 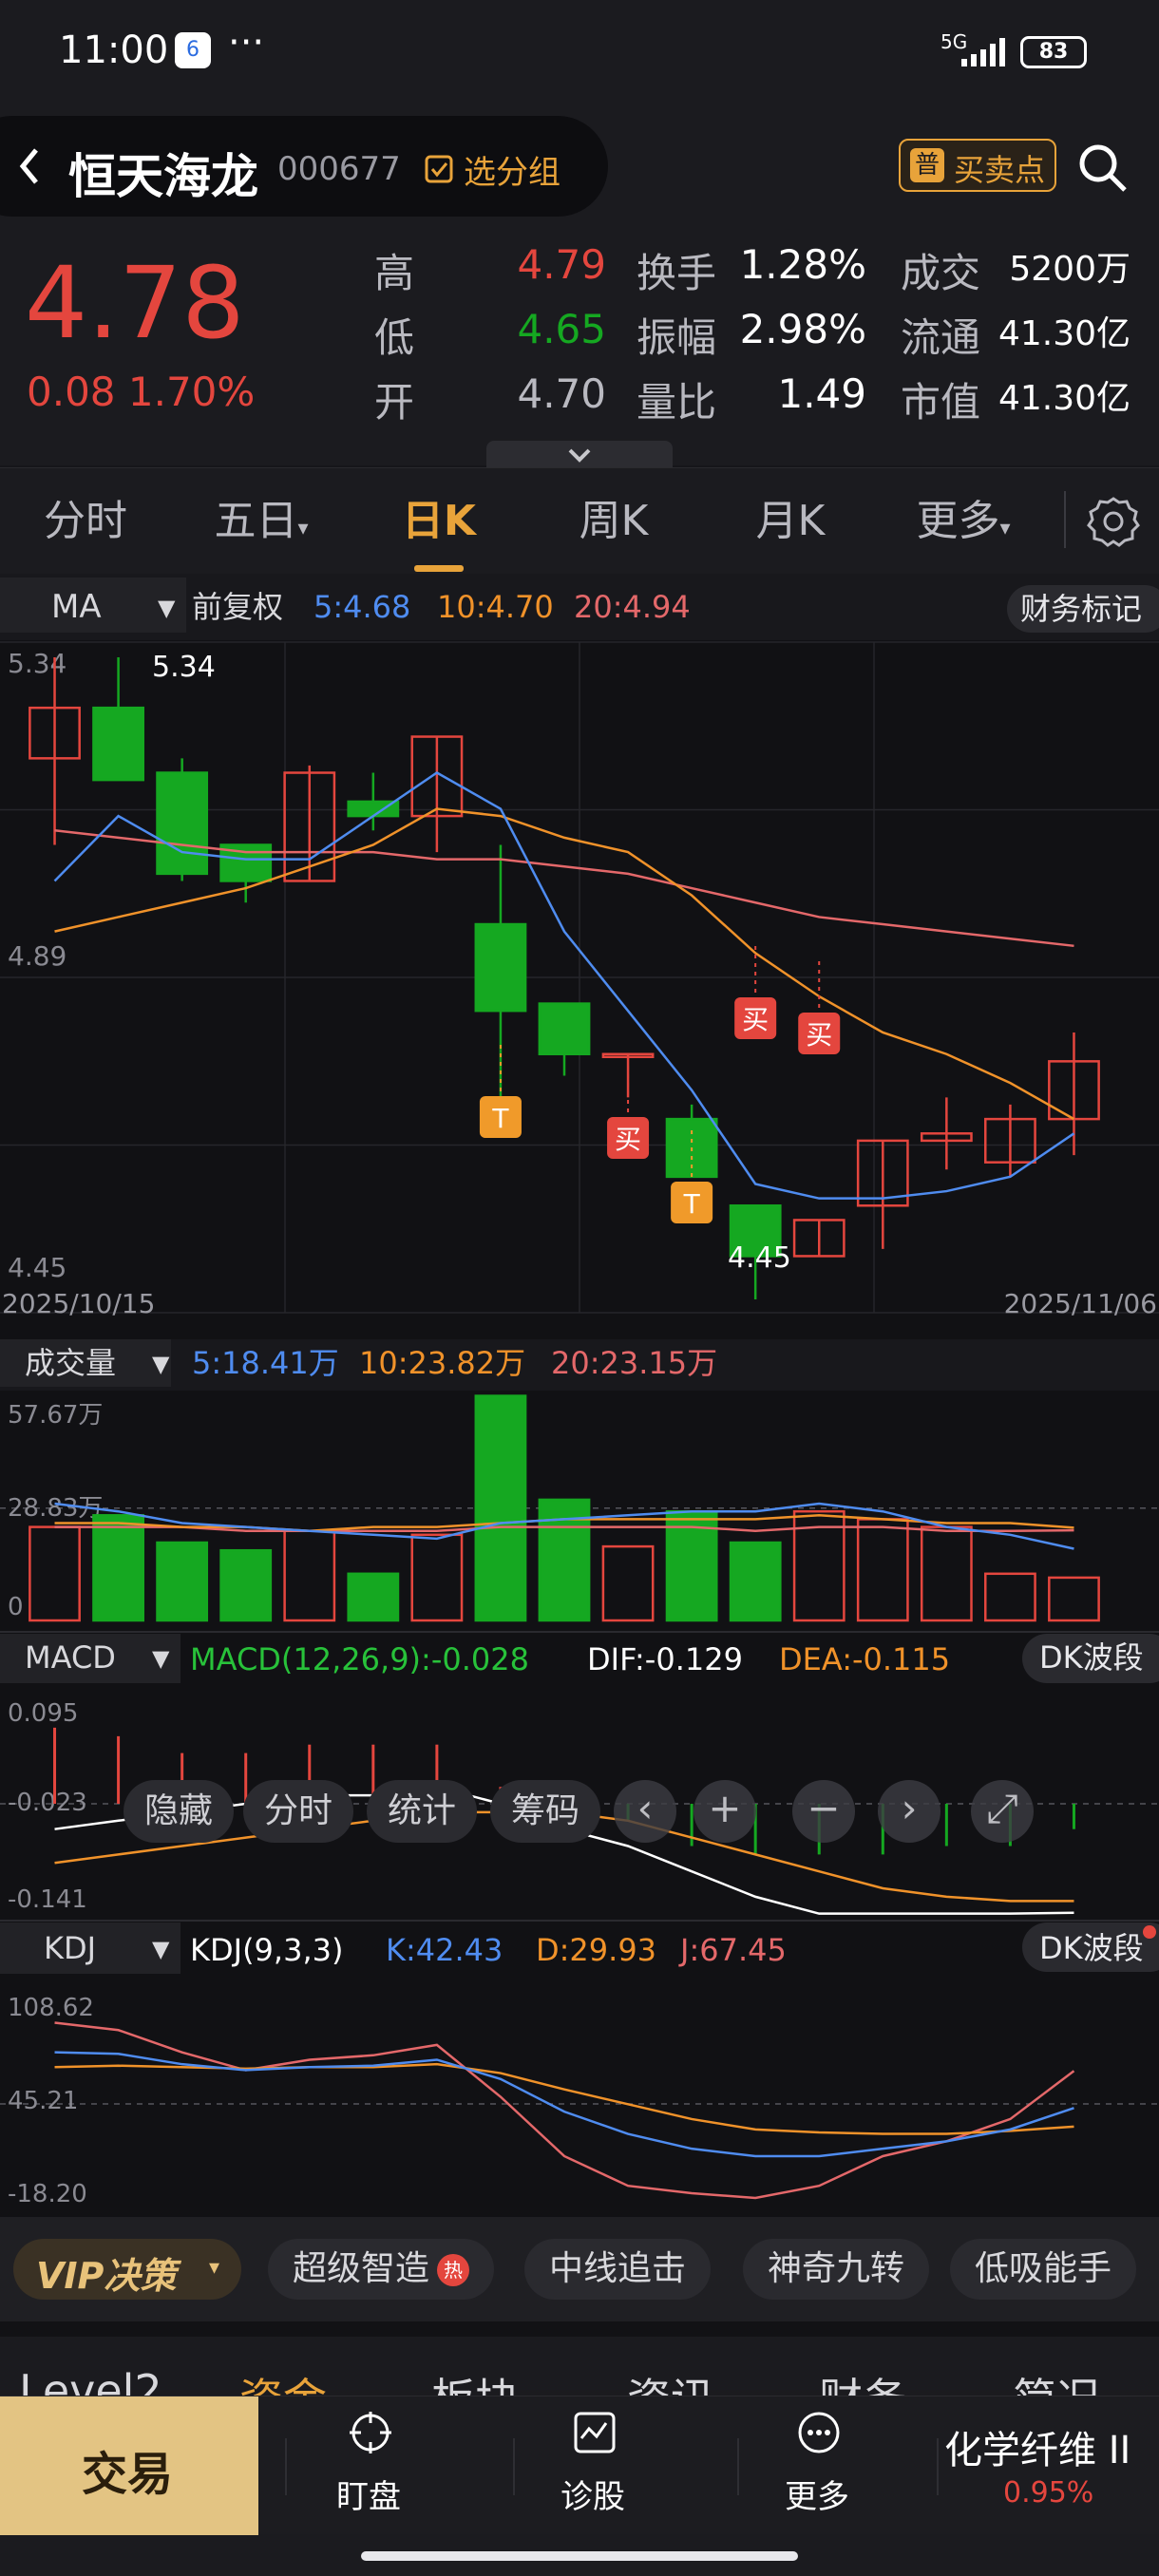 What do you see at coordinates (381, 2269) in the screenshot?
I see `strategy-chip: 超级智造热` at bounding box center [381, 2269].